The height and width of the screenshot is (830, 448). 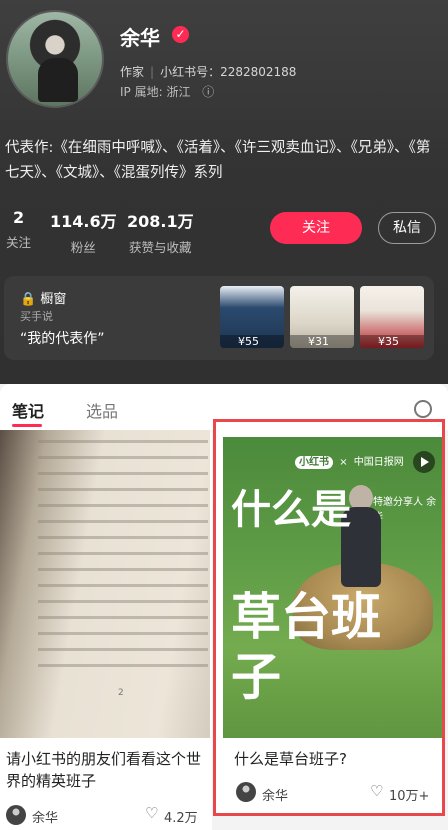 I want to click on redbook-id: 小红书号：2282802188, so click(x=228, y=72).